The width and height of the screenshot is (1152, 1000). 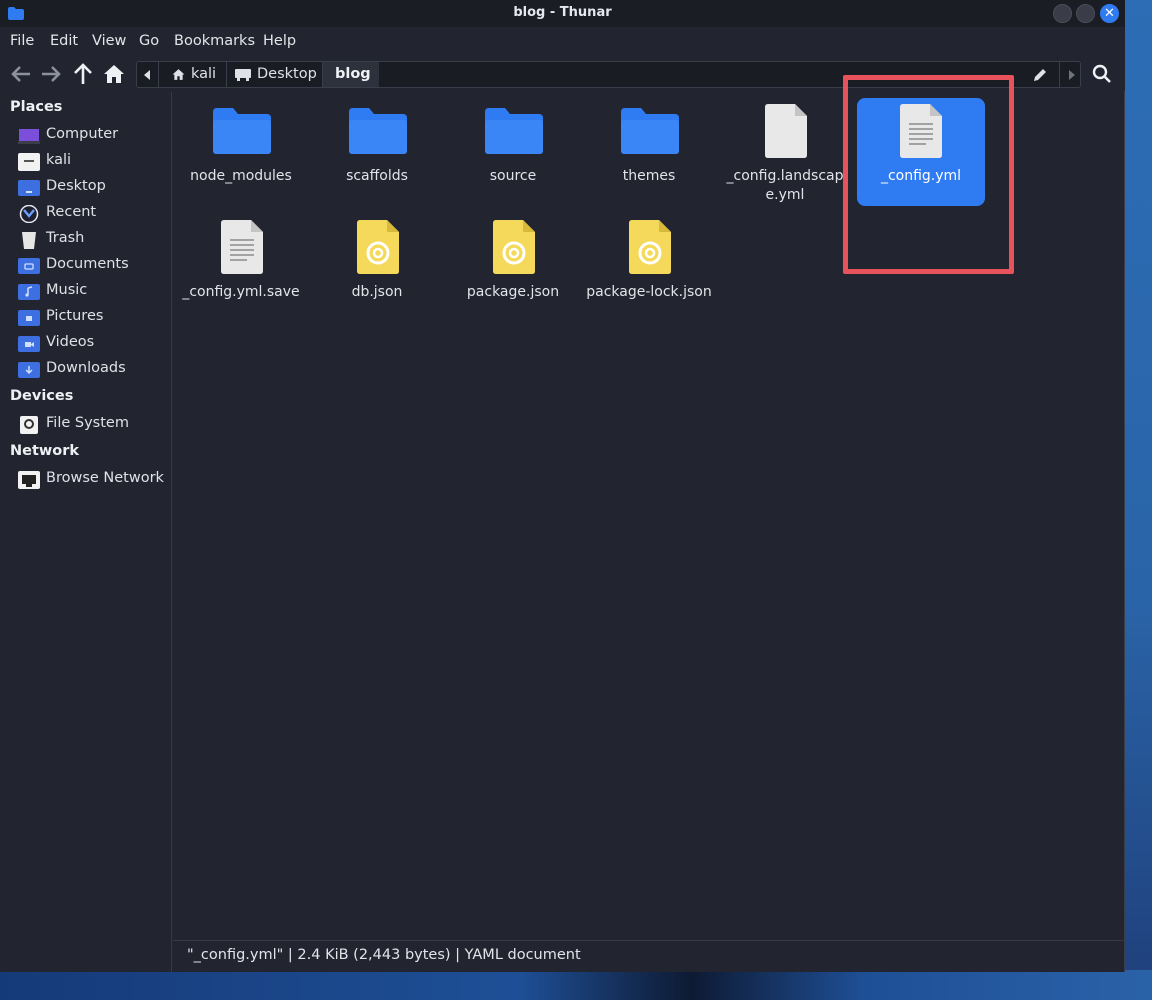 What do you see at coordinates (65, 238) in the screenshot?
I see `sidebar-item-label: Trash` at bounding box center [65, 238].